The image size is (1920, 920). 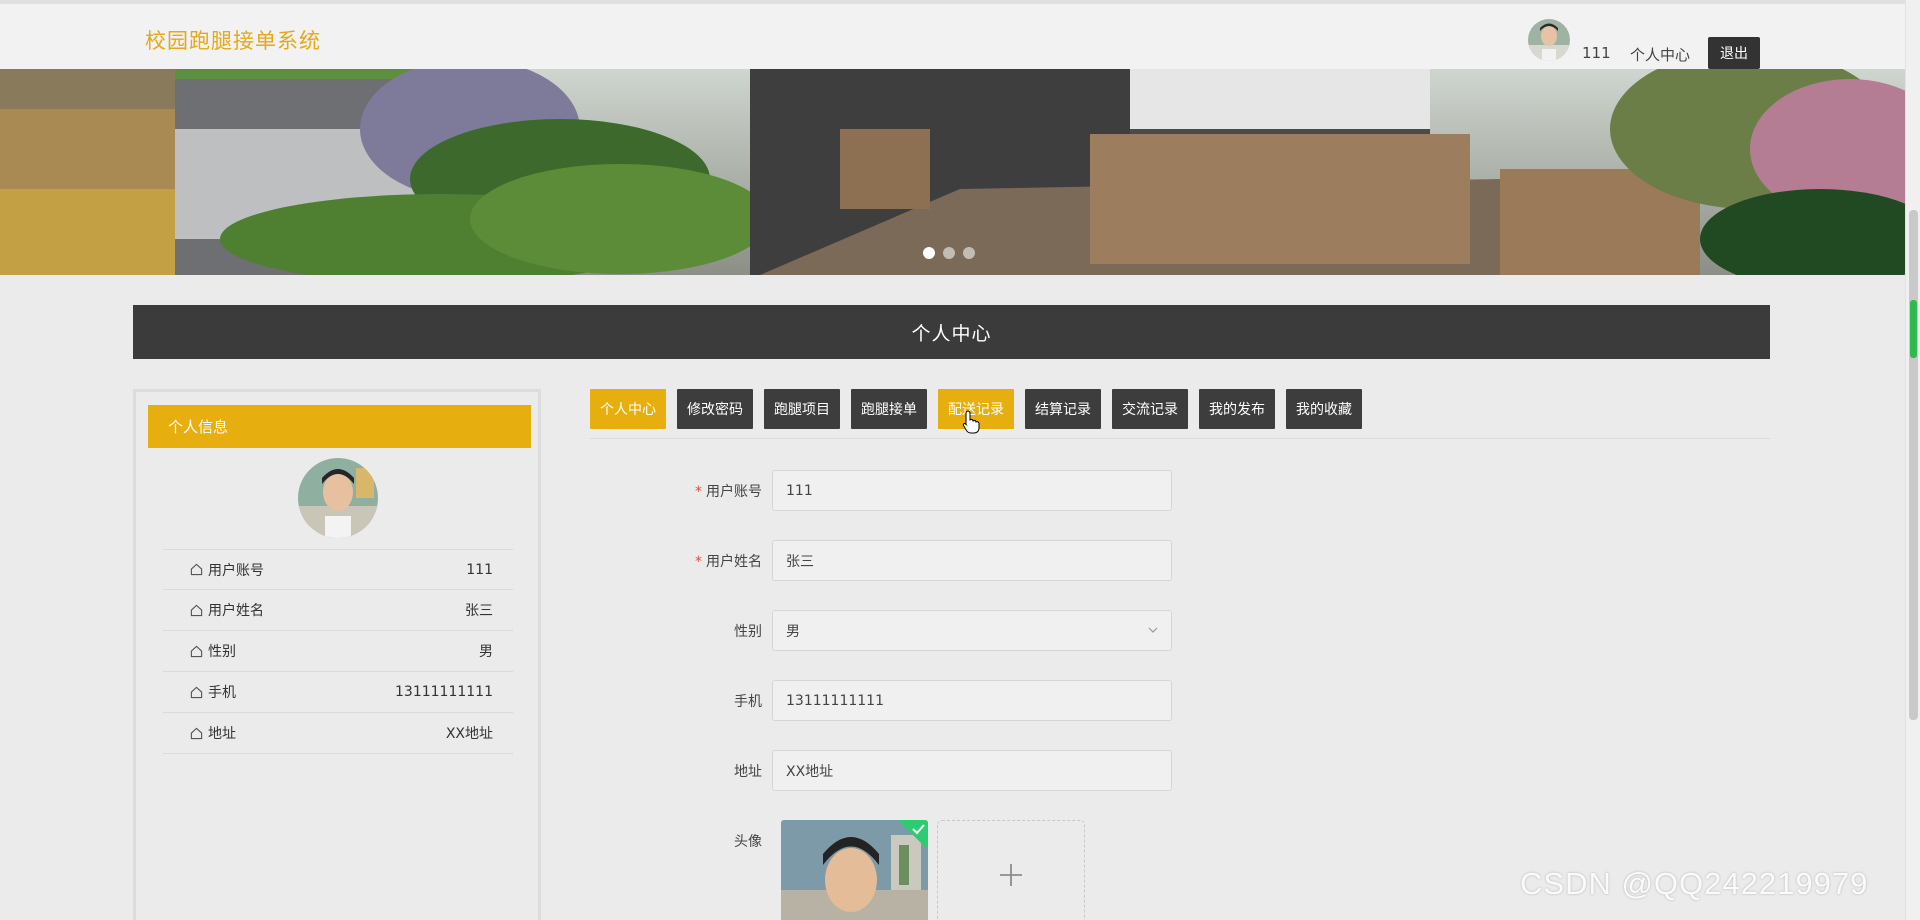 What do you see at coordinates (1063, 409) in the screenshot?
I see `tab-settlement-records: 结算记录` at bounding box center [1063, 409].